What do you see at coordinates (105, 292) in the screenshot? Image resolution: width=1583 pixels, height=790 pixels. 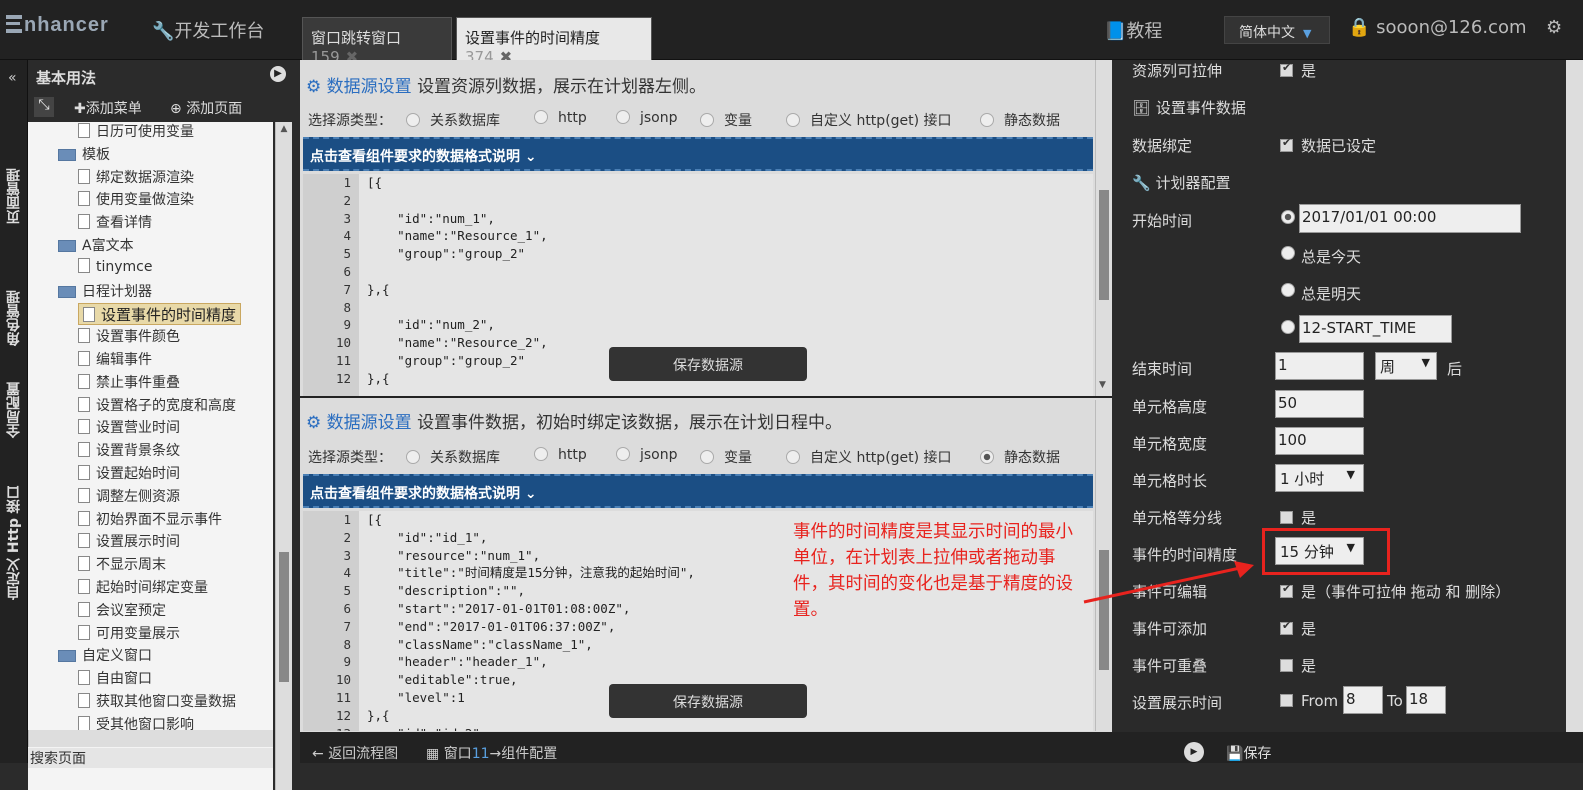 I see `tree-folder: 日程计划器` at bounding box center [105, 292].